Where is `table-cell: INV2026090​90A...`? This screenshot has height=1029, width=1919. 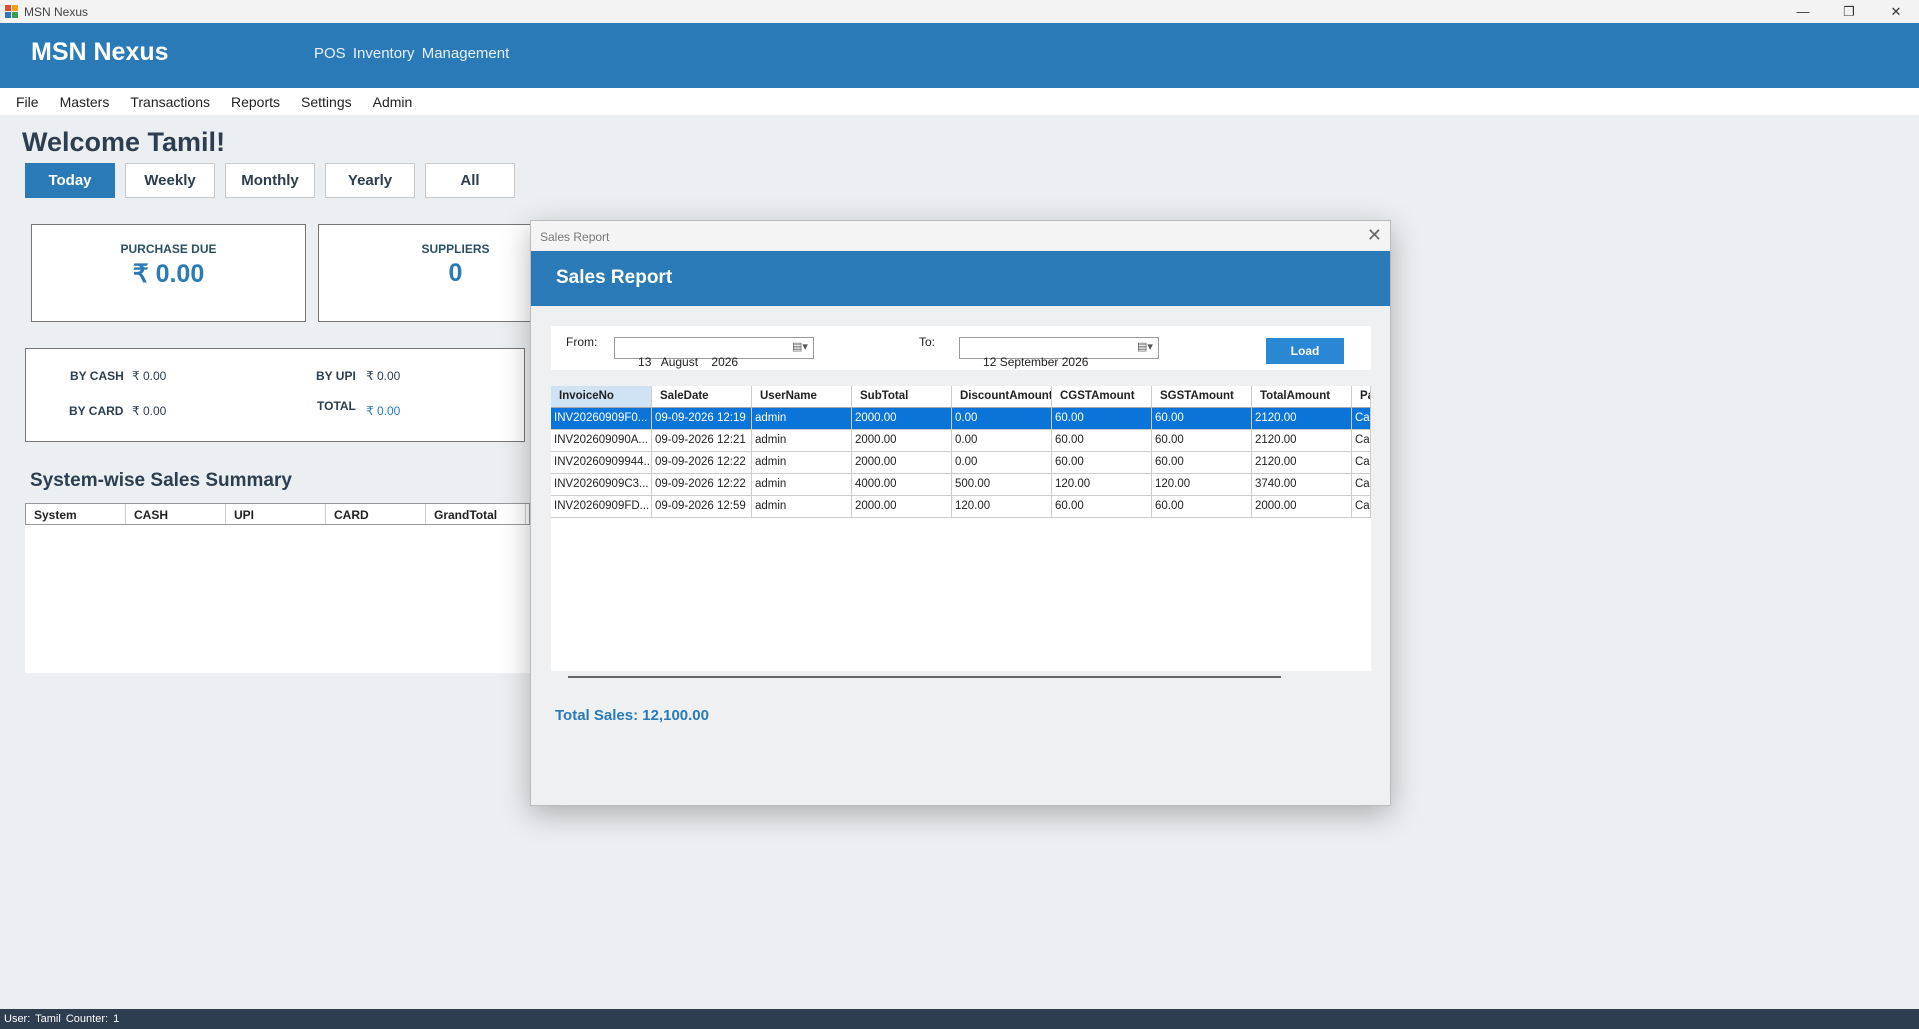 table-cell: INV2026090​90A... is located at coordinates (601, 441).